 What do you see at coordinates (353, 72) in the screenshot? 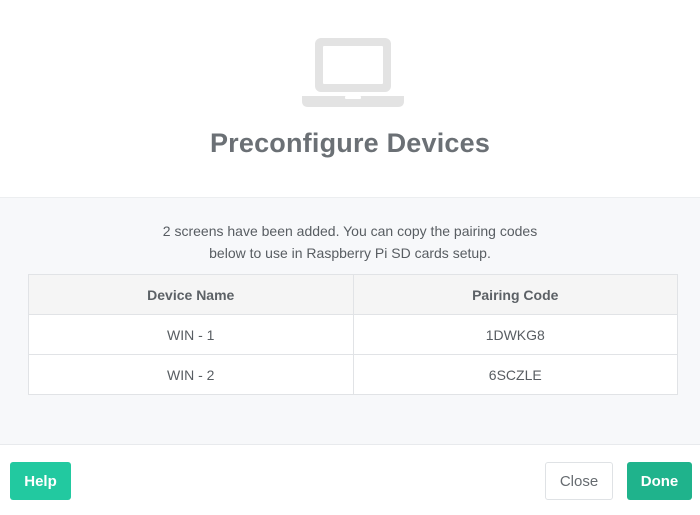
I see `laptop-icon` at bounding box center [353, 72].